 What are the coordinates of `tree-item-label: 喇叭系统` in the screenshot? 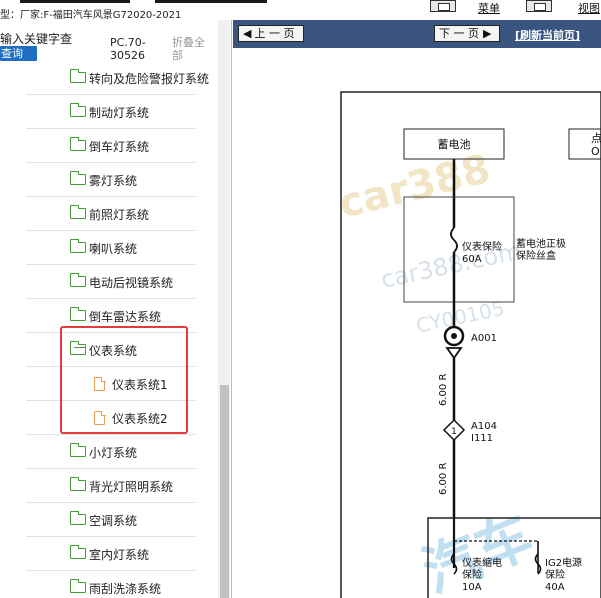 It's located at (113, 249).